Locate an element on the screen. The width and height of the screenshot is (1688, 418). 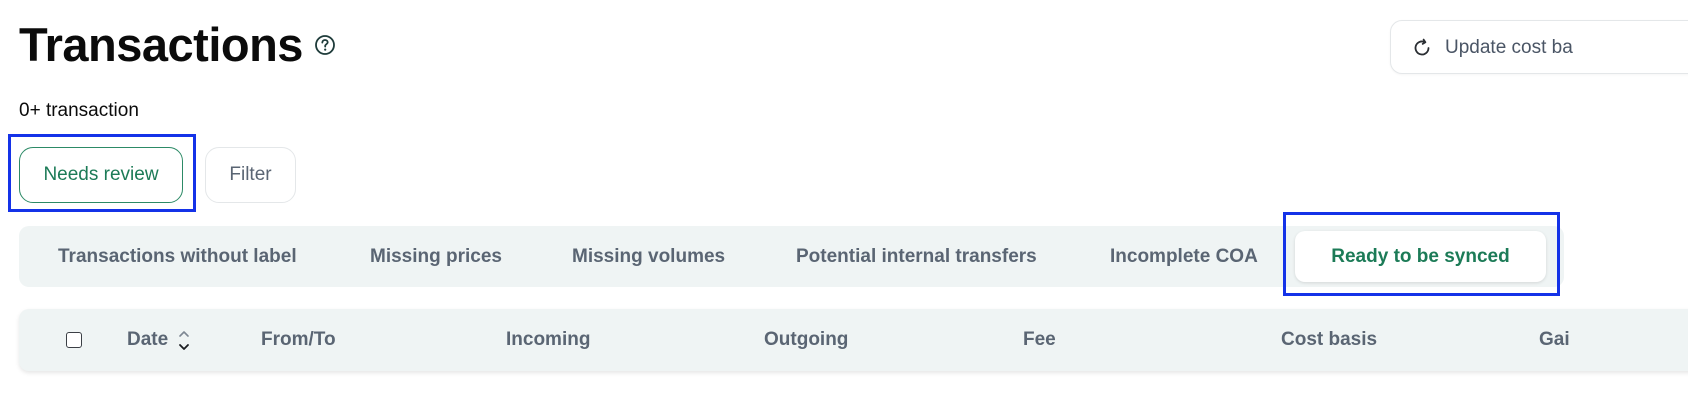
tab-potential-internal-transfers: Potential internal transfers is located at coordinates (916, 256).